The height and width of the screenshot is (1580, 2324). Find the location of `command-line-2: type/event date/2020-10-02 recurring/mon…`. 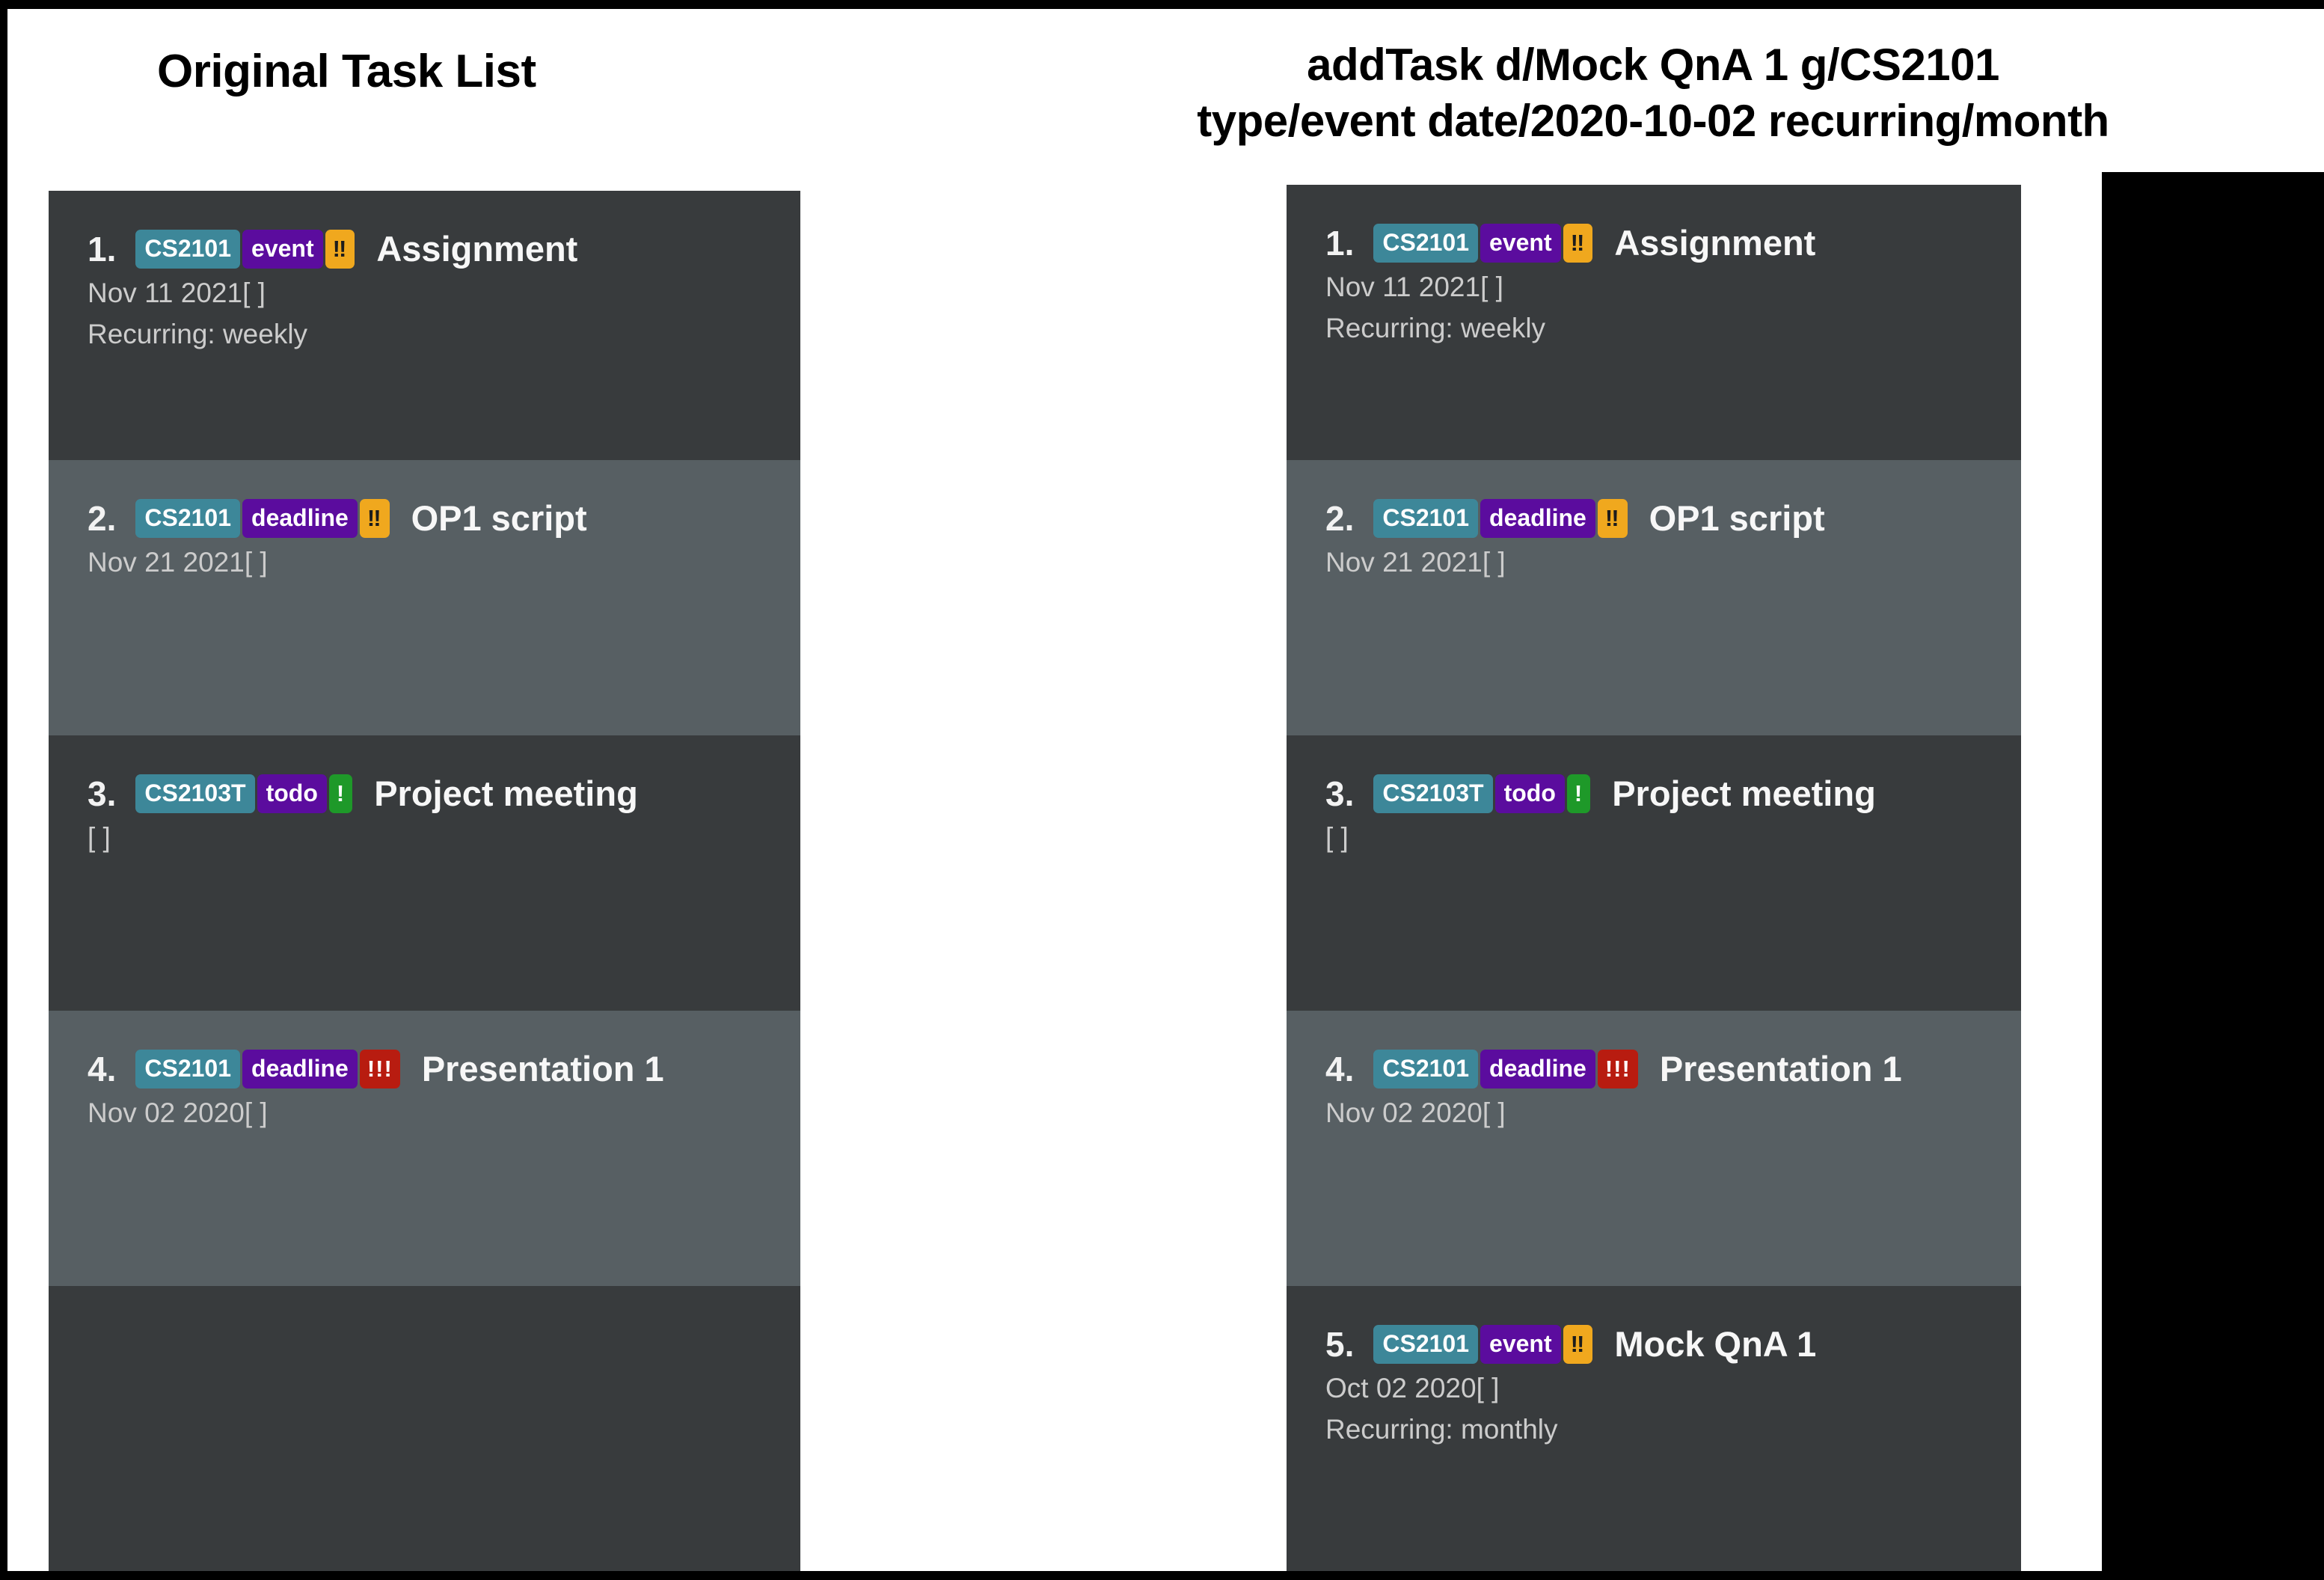

command-line-2: type/event date/2020-10-02 recurring/mon… is located at coordinates (1653, 121).